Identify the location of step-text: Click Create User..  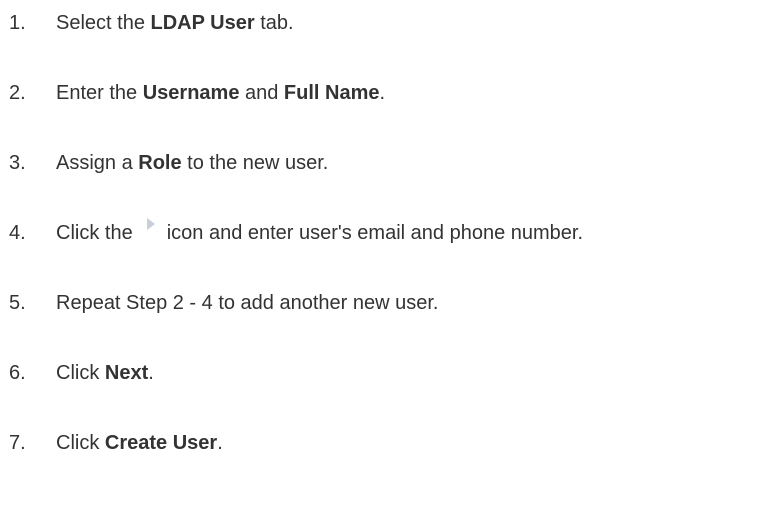
(139, 443).